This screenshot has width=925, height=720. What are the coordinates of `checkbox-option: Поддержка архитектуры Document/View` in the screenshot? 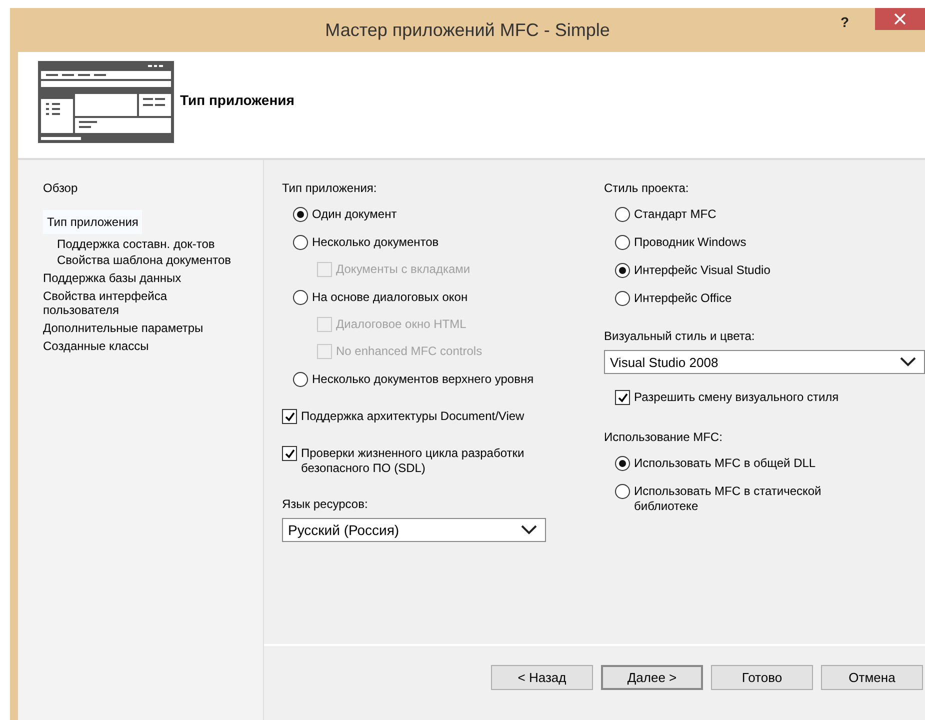 It's located at (443, 416).